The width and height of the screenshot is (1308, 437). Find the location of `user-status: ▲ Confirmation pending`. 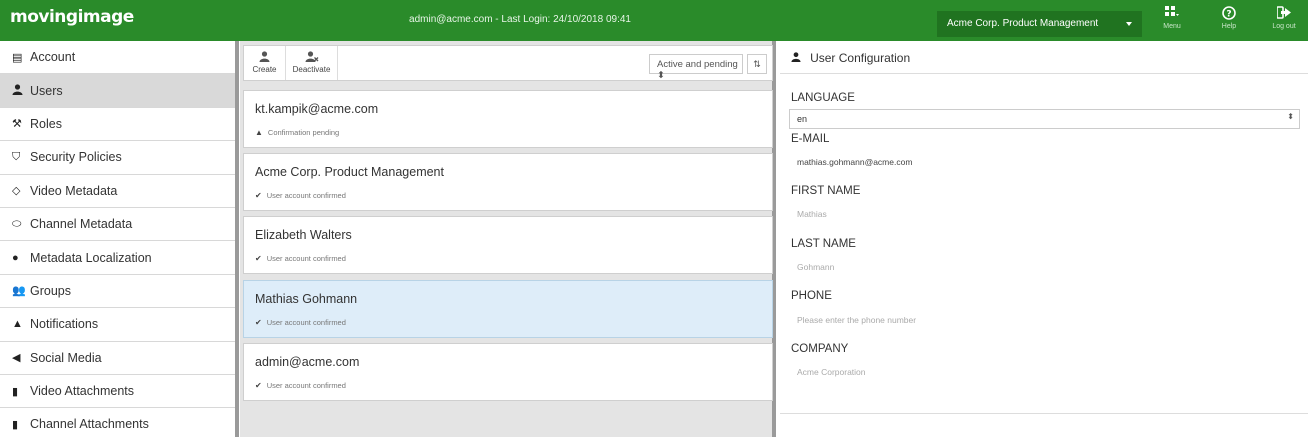

user-status: ▲ Confirmation pending is located at coordinates (297, 132).